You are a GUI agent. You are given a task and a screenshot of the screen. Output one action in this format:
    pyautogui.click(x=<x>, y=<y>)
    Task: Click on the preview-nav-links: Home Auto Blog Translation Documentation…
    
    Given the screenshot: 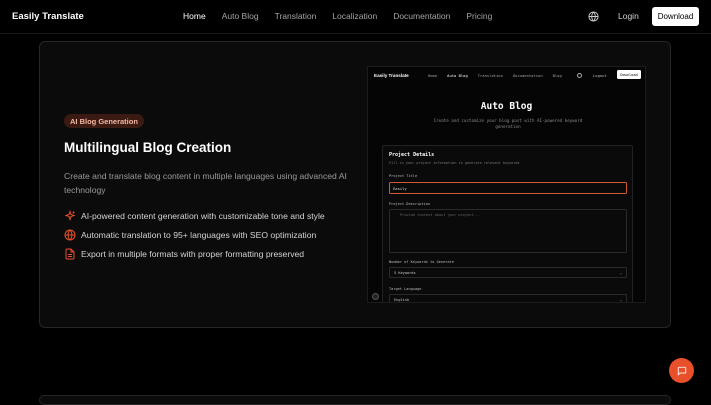 What is the action you would take?
    pyautogui.click(x=500, y=75)
    